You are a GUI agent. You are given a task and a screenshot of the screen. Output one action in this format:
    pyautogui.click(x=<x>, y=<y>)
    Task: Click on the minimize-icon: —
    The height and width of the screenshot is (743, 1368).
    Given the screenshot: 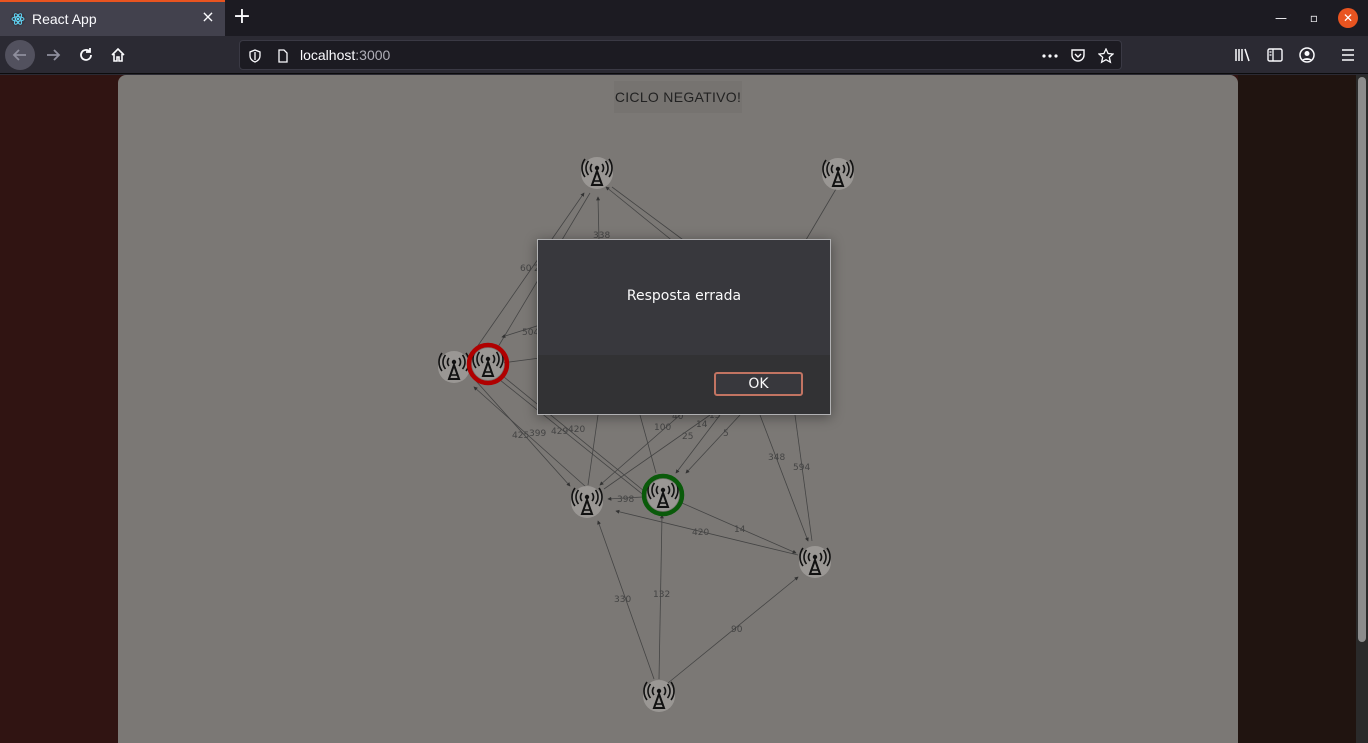 What is the action you would take?
    pyautogui.click(x=1281, y=18)
    